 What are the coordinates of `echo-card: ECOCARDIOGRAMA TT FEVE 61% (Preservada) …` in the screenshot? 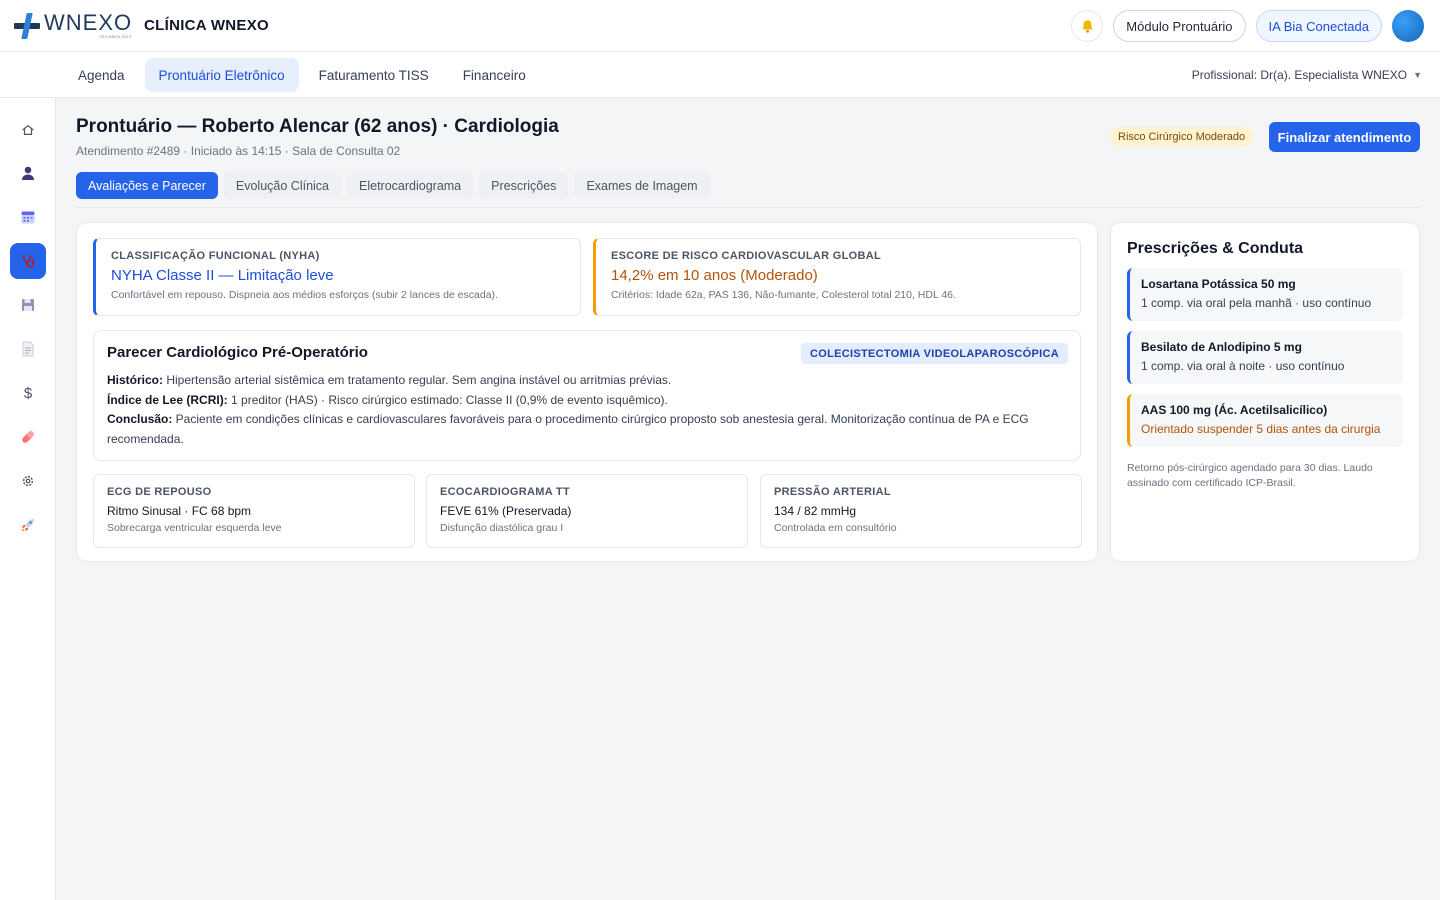 It's located at (587, 511).